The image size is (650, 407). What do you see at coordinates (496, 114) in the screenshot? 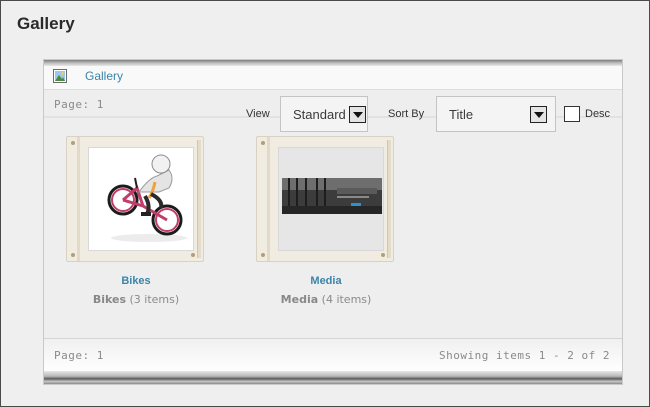
I see `sort-by-select: Title` at bounding box center [496, 114].